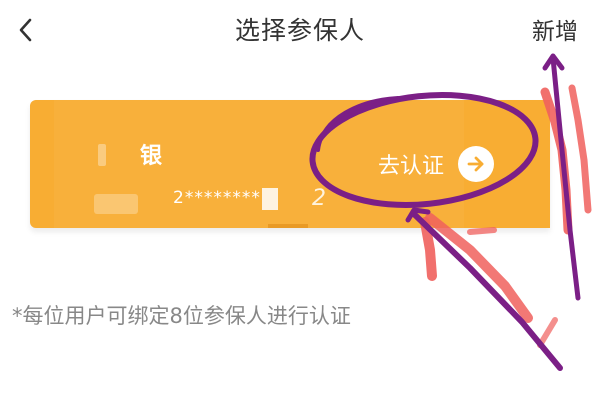 This screenshot has width=600, height=400. I want to click on insured-id-number: 2********, so click(217, 198).